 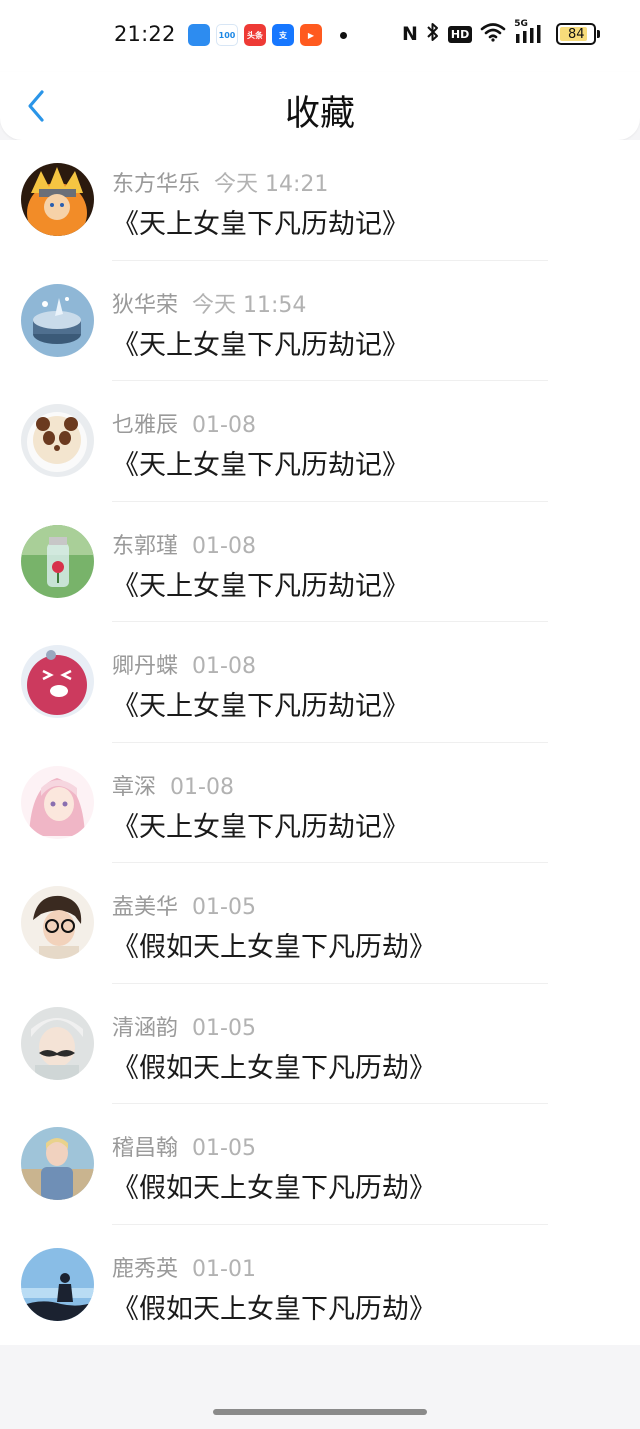 I want to click on author-name: 东郭瑾, so click(x=145, y=546).